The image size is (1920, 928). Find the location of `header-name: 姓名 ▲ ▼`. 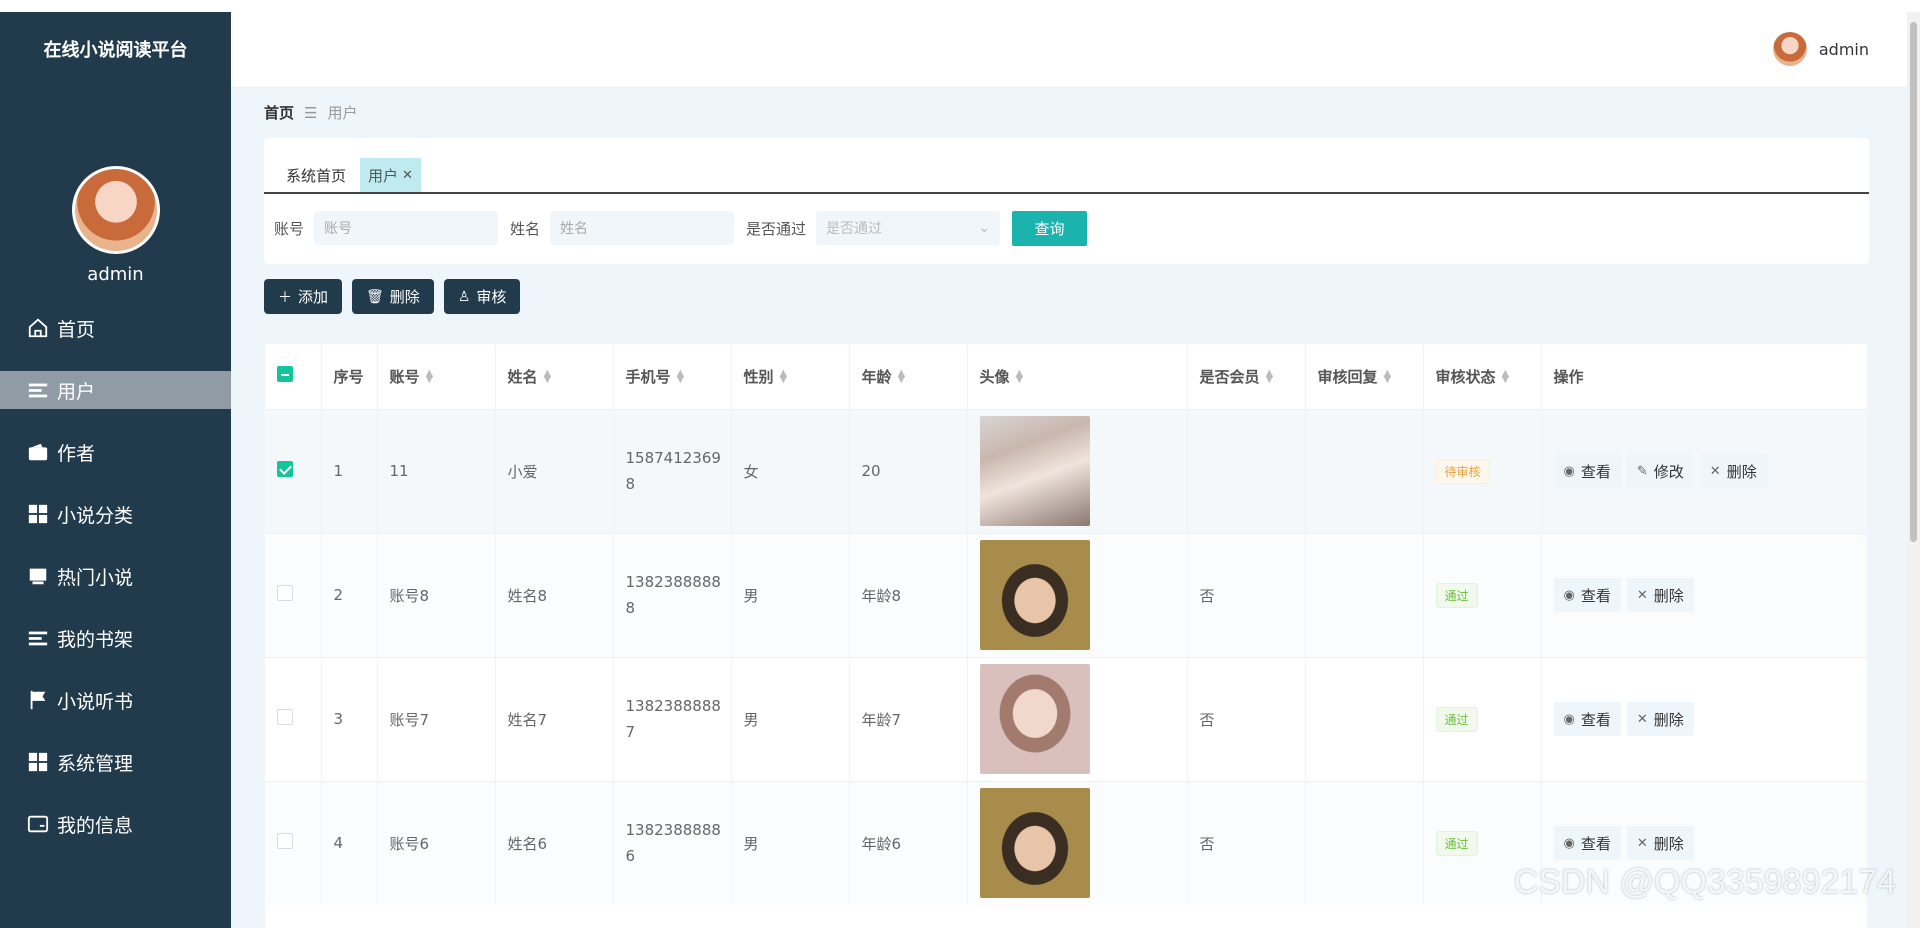

header-name: 姓名 ▲ ▼ is located at coordinates (554, 376).